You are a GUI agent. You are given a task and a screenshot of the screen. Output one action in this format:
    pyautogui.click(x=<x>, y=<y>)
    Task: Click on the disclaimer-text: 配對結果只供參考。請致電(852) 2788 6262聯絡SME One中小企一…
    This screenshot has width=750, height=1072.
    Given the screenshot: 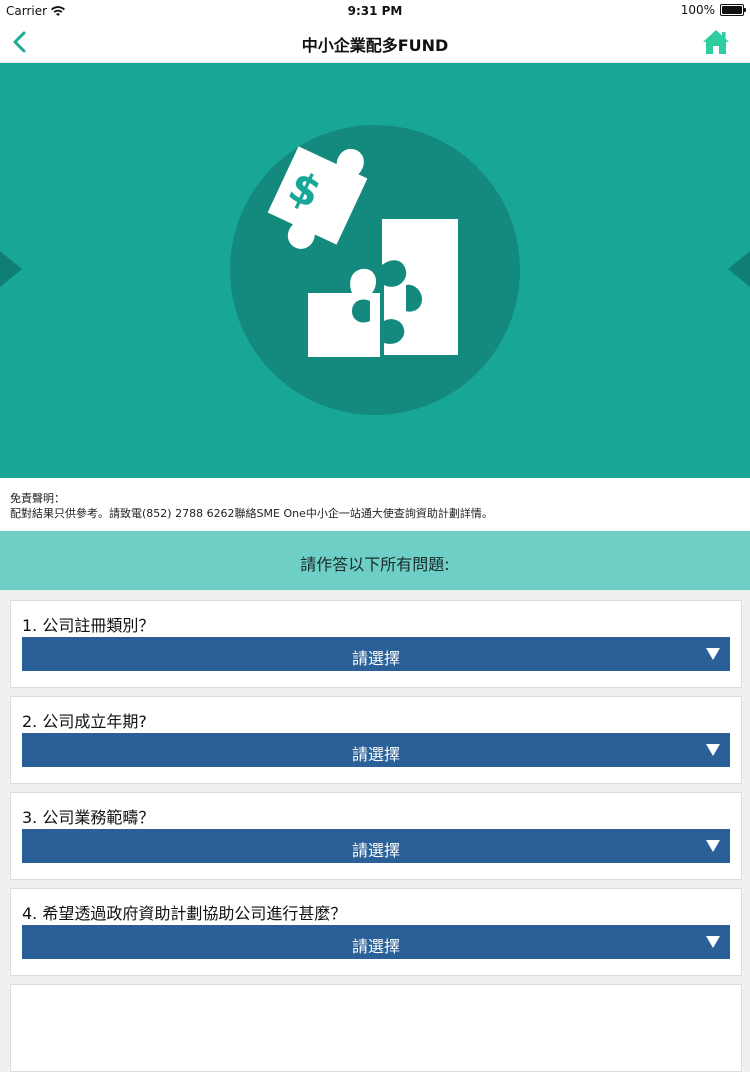 What is the action you would take?
    pyautogui.click(x=251, y=513)
    